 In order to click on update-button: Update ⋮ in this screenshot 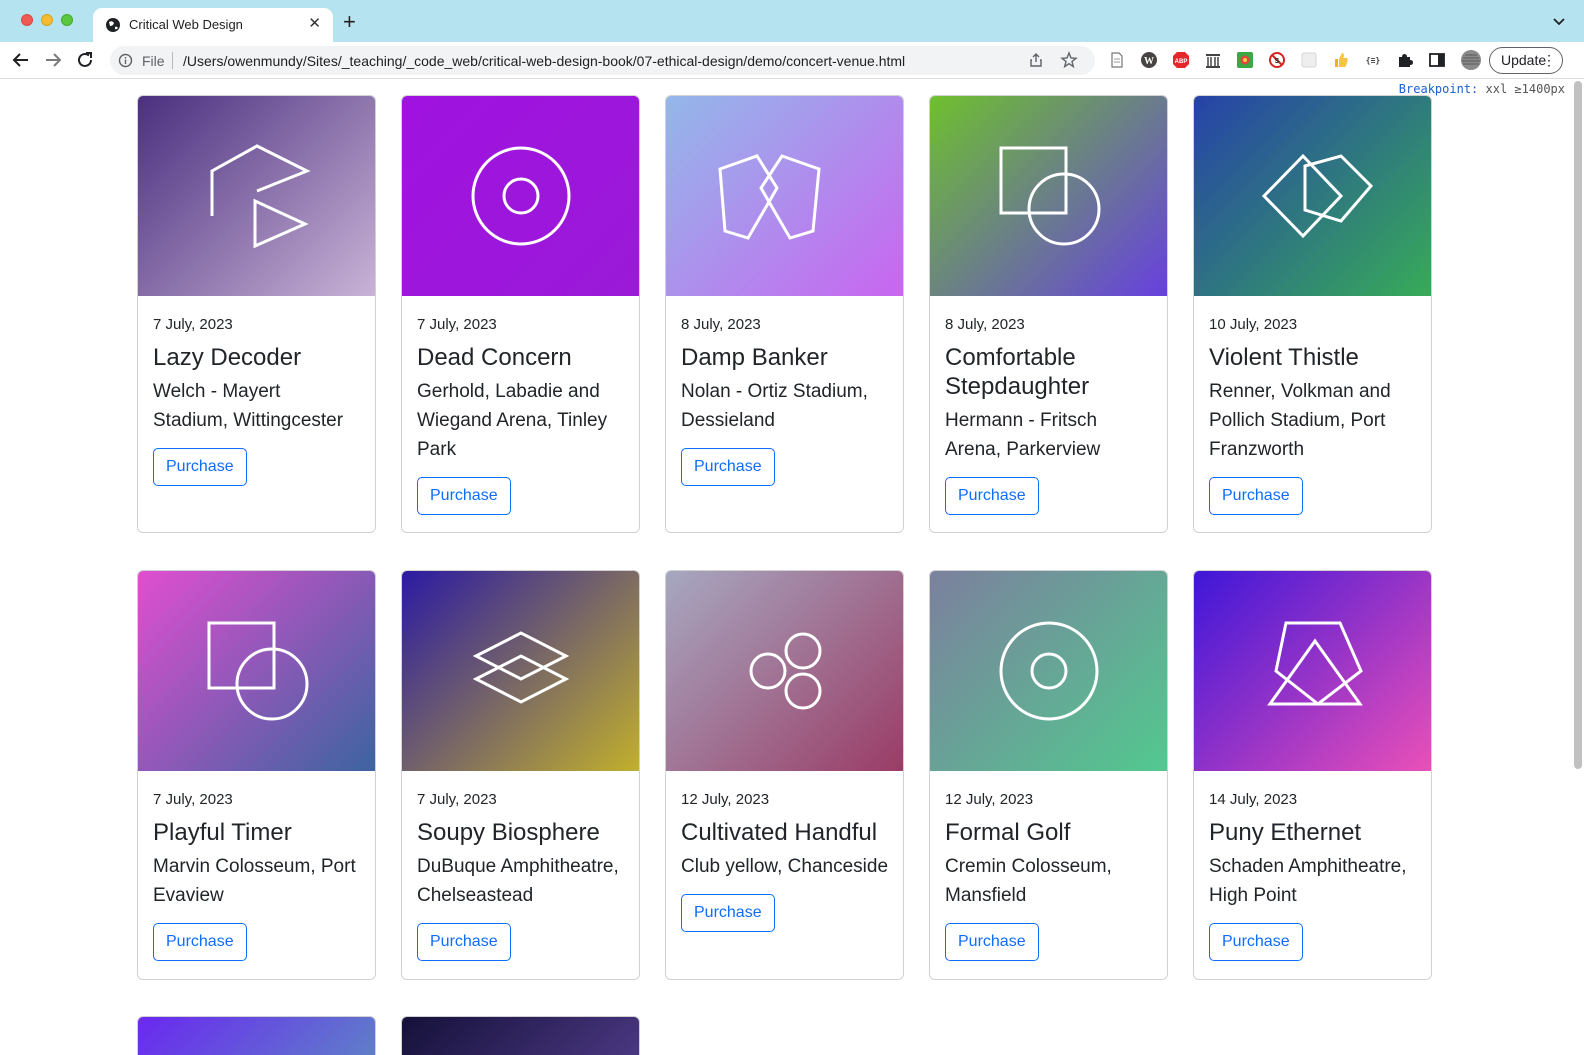, I will do `click(1526, 60)`.